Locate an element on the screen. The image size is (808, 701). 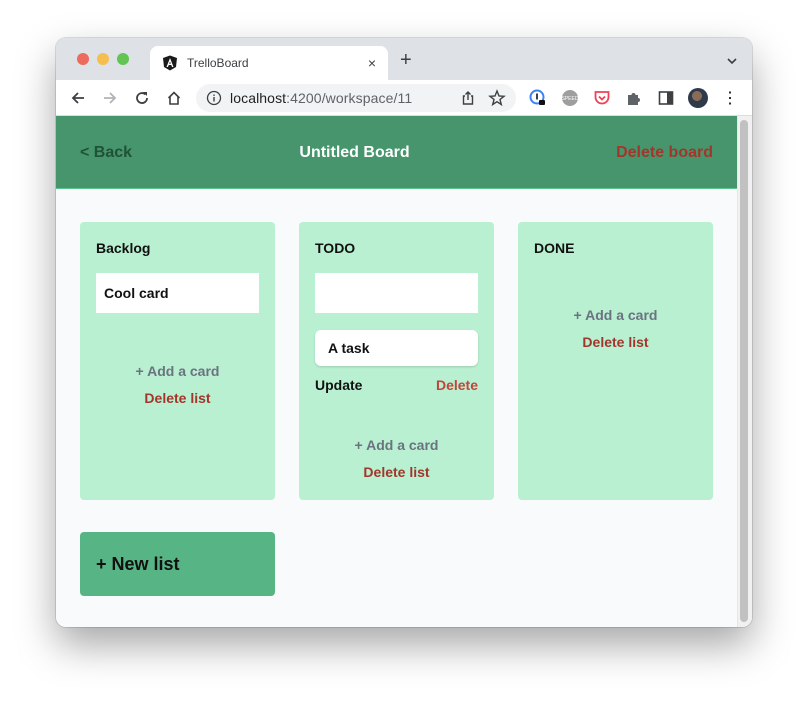
list-title: TODO is located at coordinates (335, 248).